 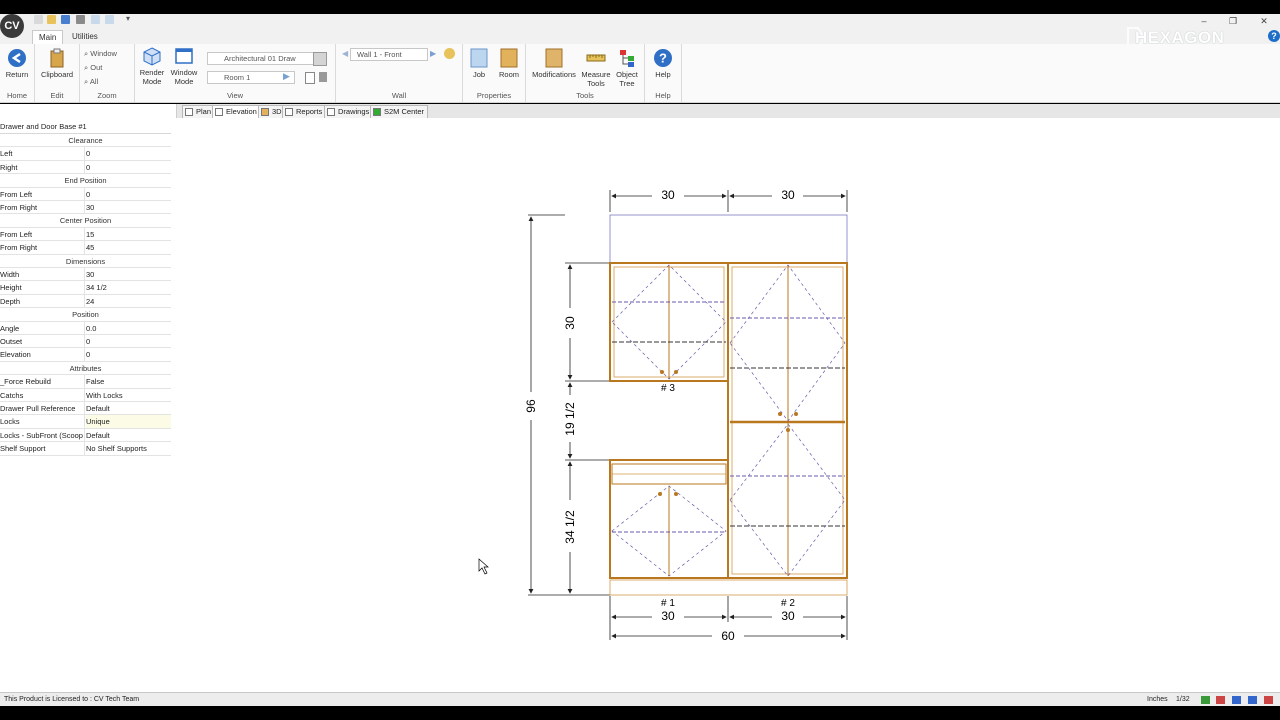 I want to click on property-row: Width 30, so click(x=85, y=275).